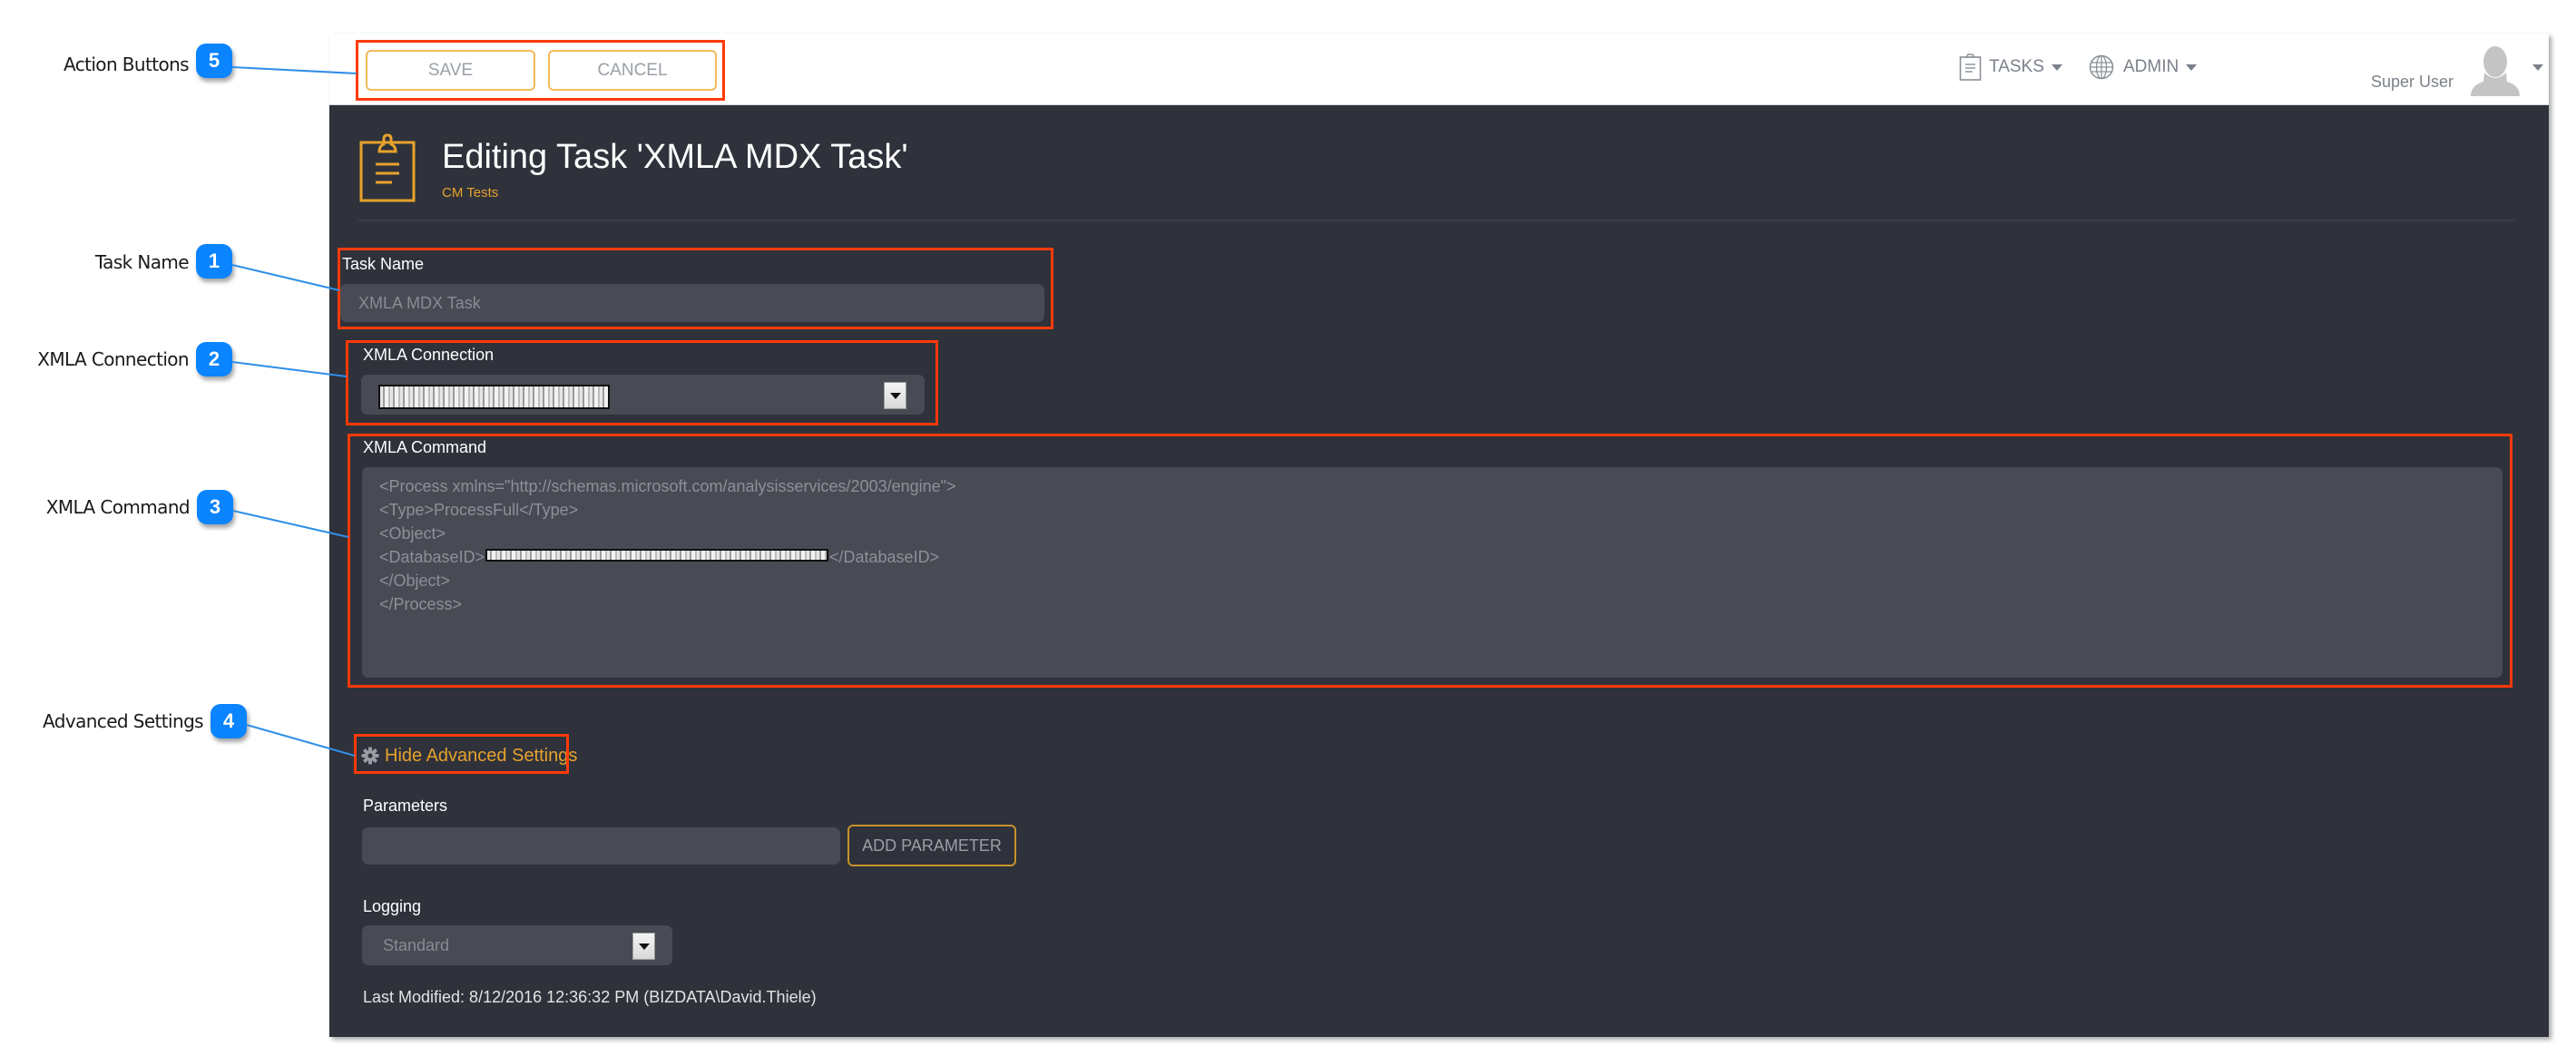 This screenshot has height=1056, width=2576. Describe the element at coordinates (461, 754) in the screenshot. I see `annotation-box-advanced-settings` at that location.